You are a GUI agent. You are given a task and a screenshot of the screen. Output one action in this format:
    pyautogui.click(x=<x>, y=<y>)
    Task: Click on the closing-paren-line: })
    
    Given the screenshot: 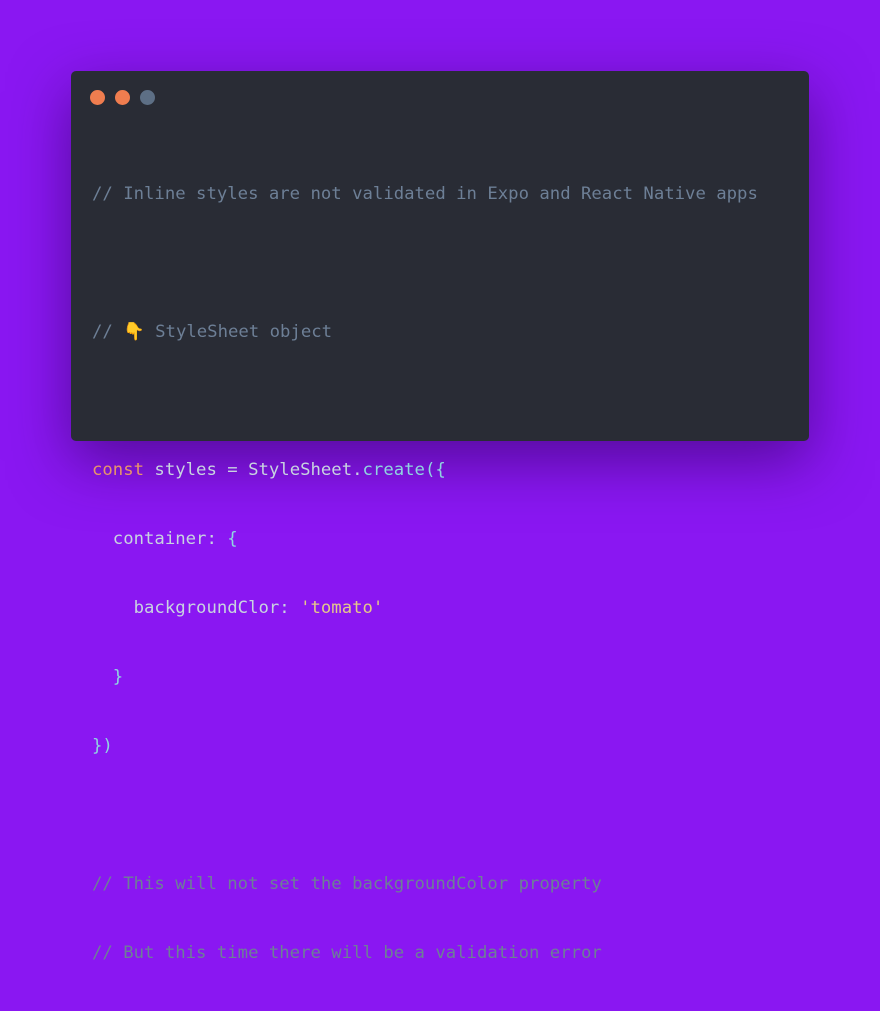 What is the action you would take?
    pyautogui.click(x=102, y=746)
    